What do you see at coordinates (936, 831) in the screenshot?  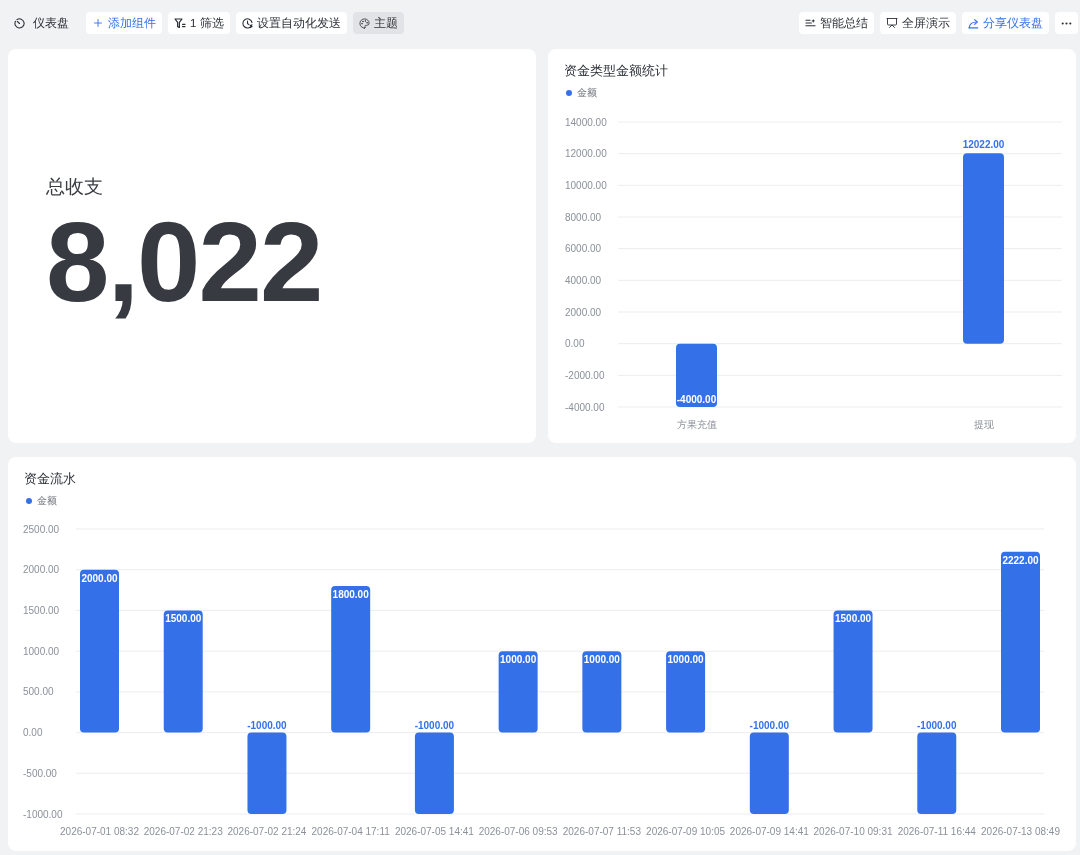 I see `category-label: 2026-07-11 16:44` at bounding box center [936, 831].